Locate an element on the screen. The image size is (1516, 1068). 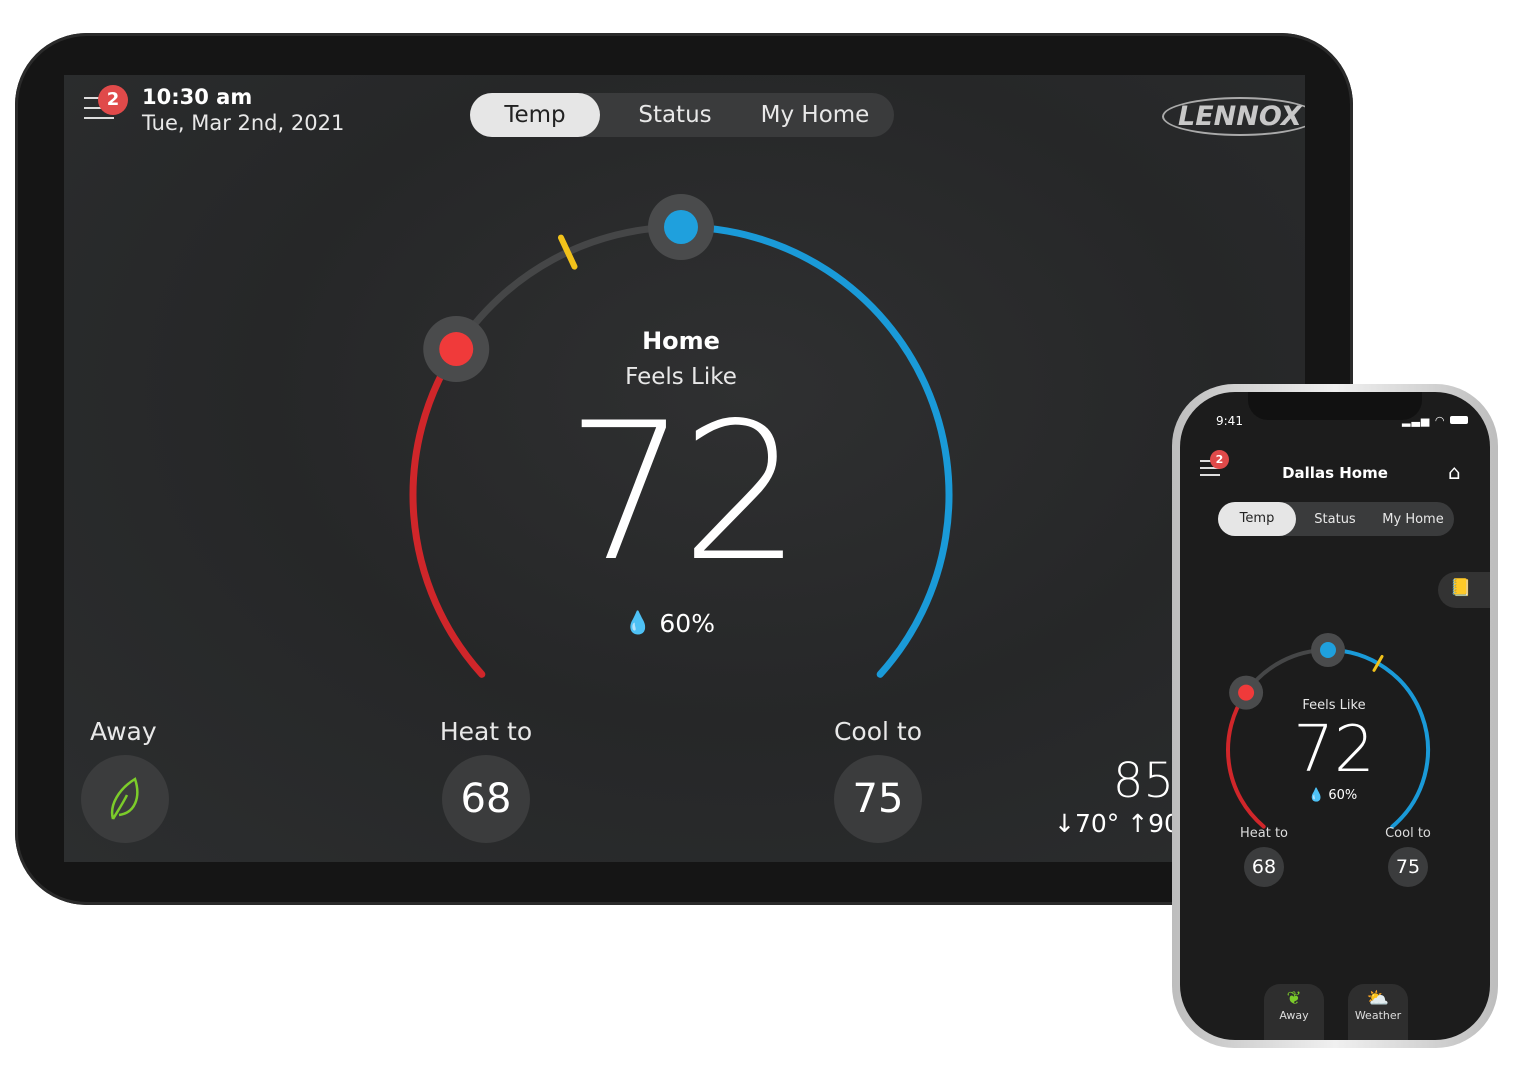
away-button is located at coordinates (125, 799).